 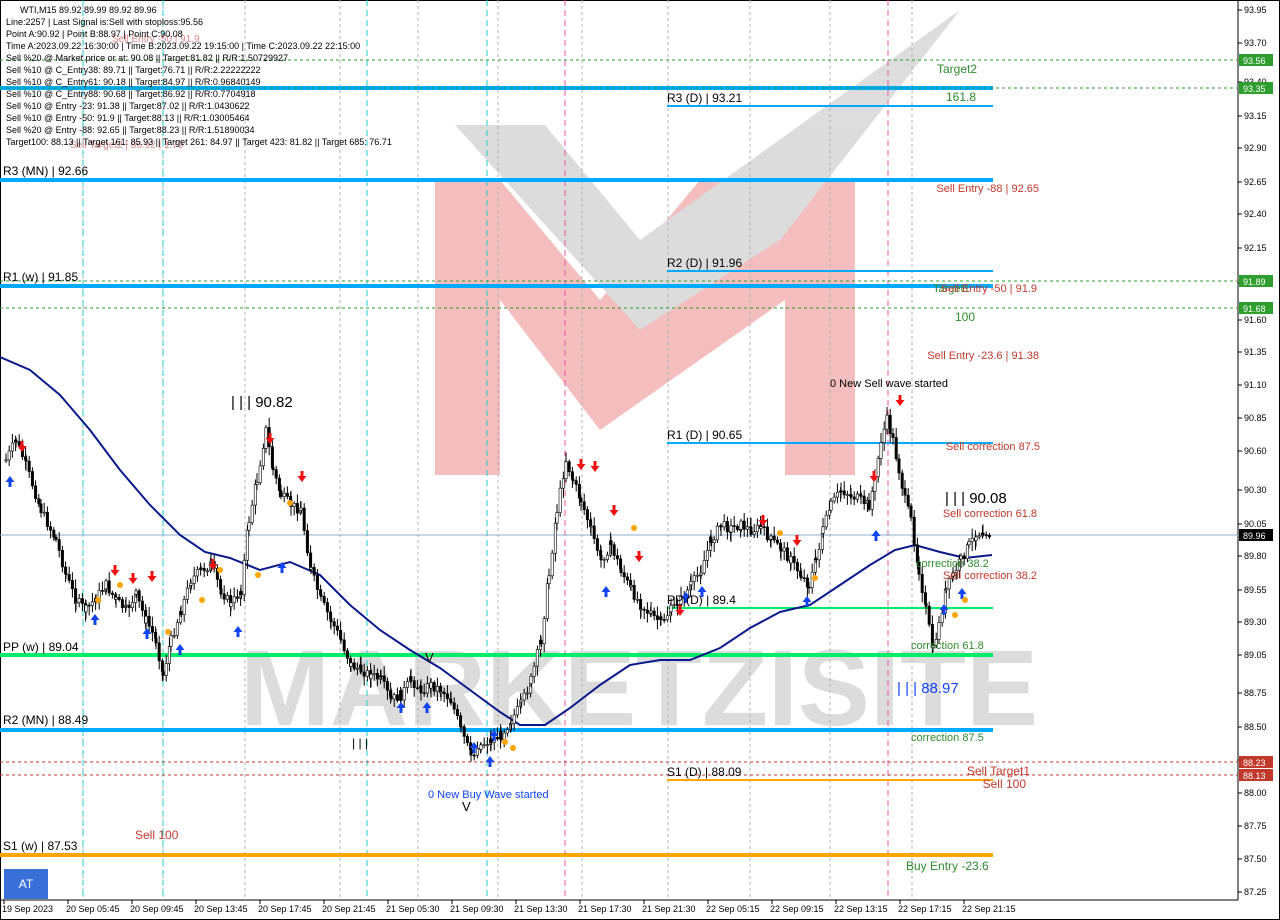 I want to click on time-tick-label: 22 Sep 17:15, so click(x=925, y=909).